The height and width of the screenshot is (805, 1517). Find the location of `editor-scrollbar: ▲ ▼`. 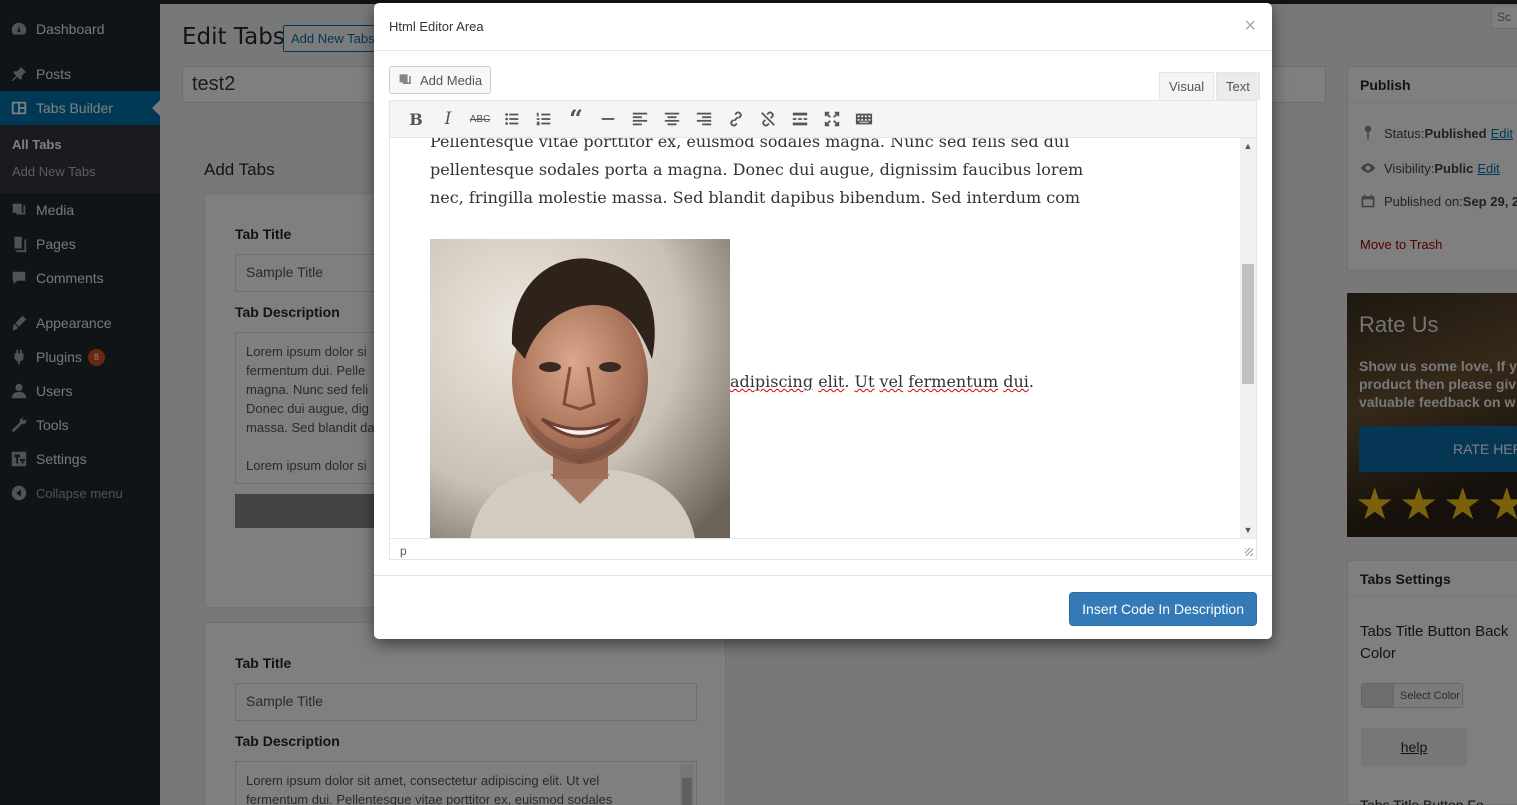

editor-scrollbar: ▲ ▼ is located at coordinates (1248, 338).